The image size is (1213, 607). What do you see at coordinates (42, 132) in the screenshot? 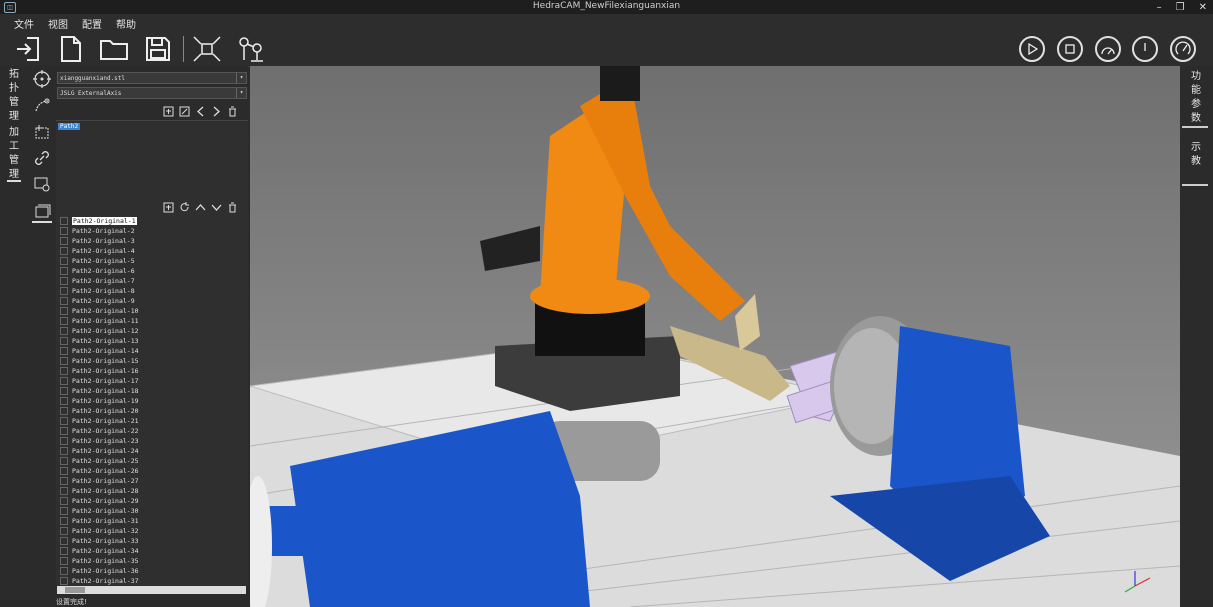
I see `select-edge-icon` at bounding box center [42, 132].